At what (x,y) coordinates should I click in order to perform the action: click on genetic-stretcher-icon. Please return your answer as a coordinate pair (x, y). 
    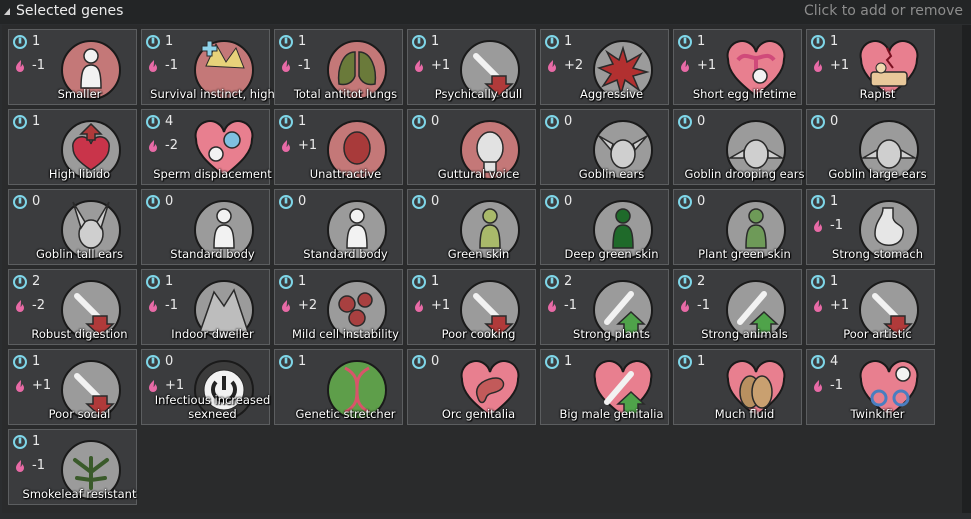
    Looking at the image, I should click on (357, 390).